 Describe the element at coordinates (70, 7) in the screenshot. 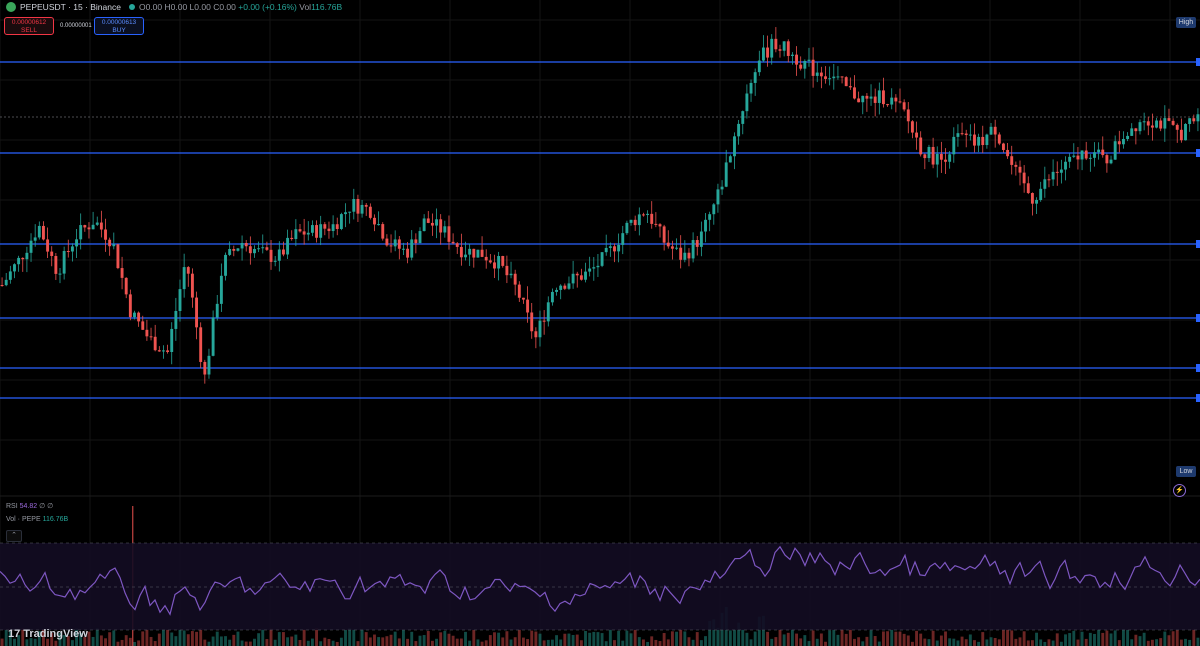

I see `symbol-title: PEPEUSDT · 15 · Binance` at that location.